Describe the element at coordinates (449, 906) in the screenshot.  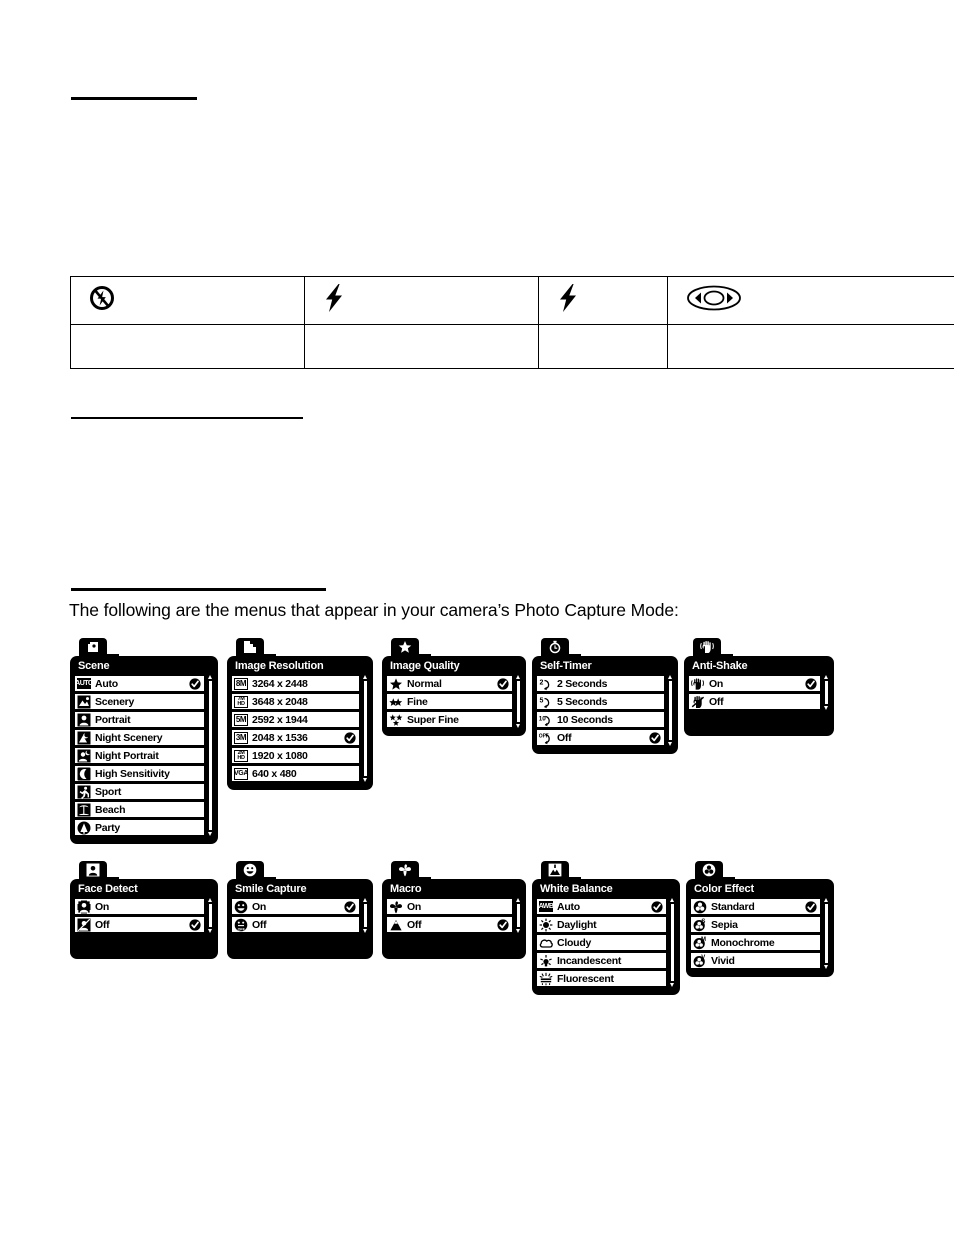
I see `menu-item-macro-0: On` at that location.